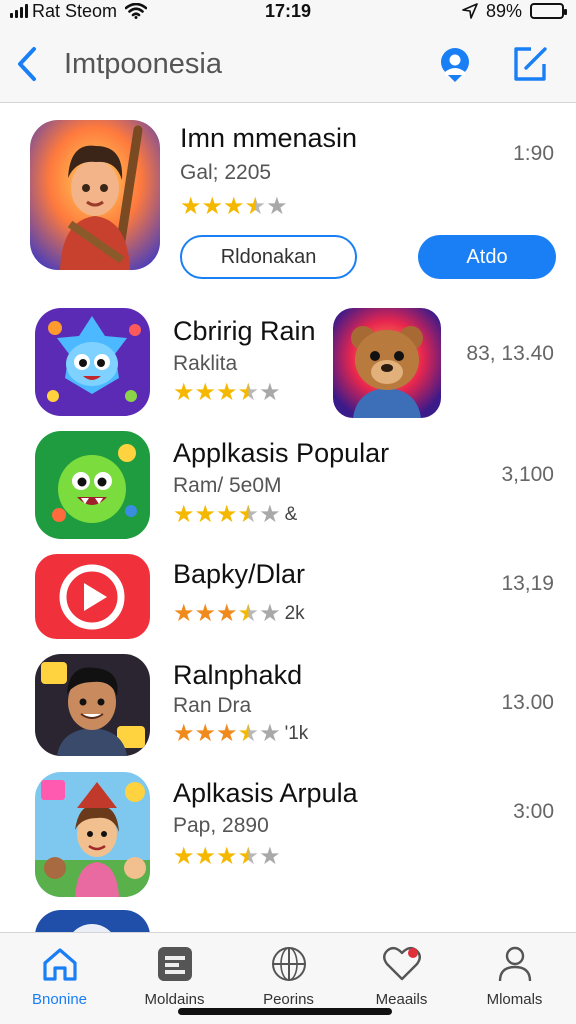 This screenshot has width=576, height=1024. Describe the element at coordinates (92, 928) in the screenshot. I see `app-icon-graphic` at that location.